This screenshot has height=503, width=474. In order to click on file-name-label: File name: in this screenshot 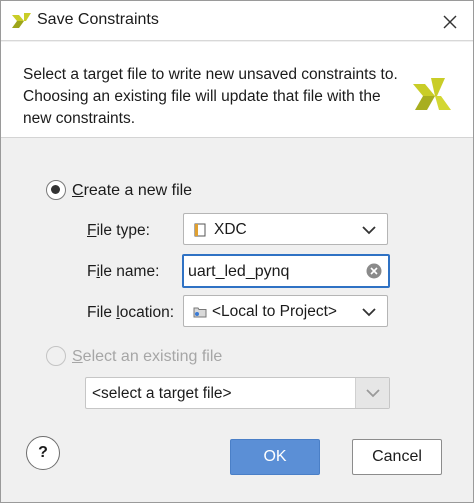, I will do `click(123, 271)`.